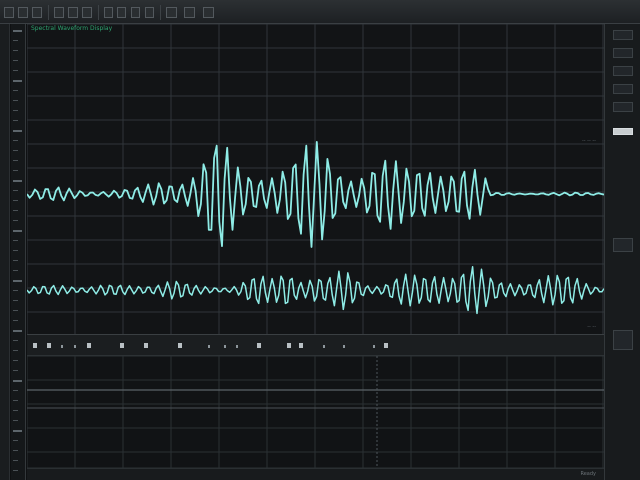  I want to click on top-toolbar, so click(320, 12).